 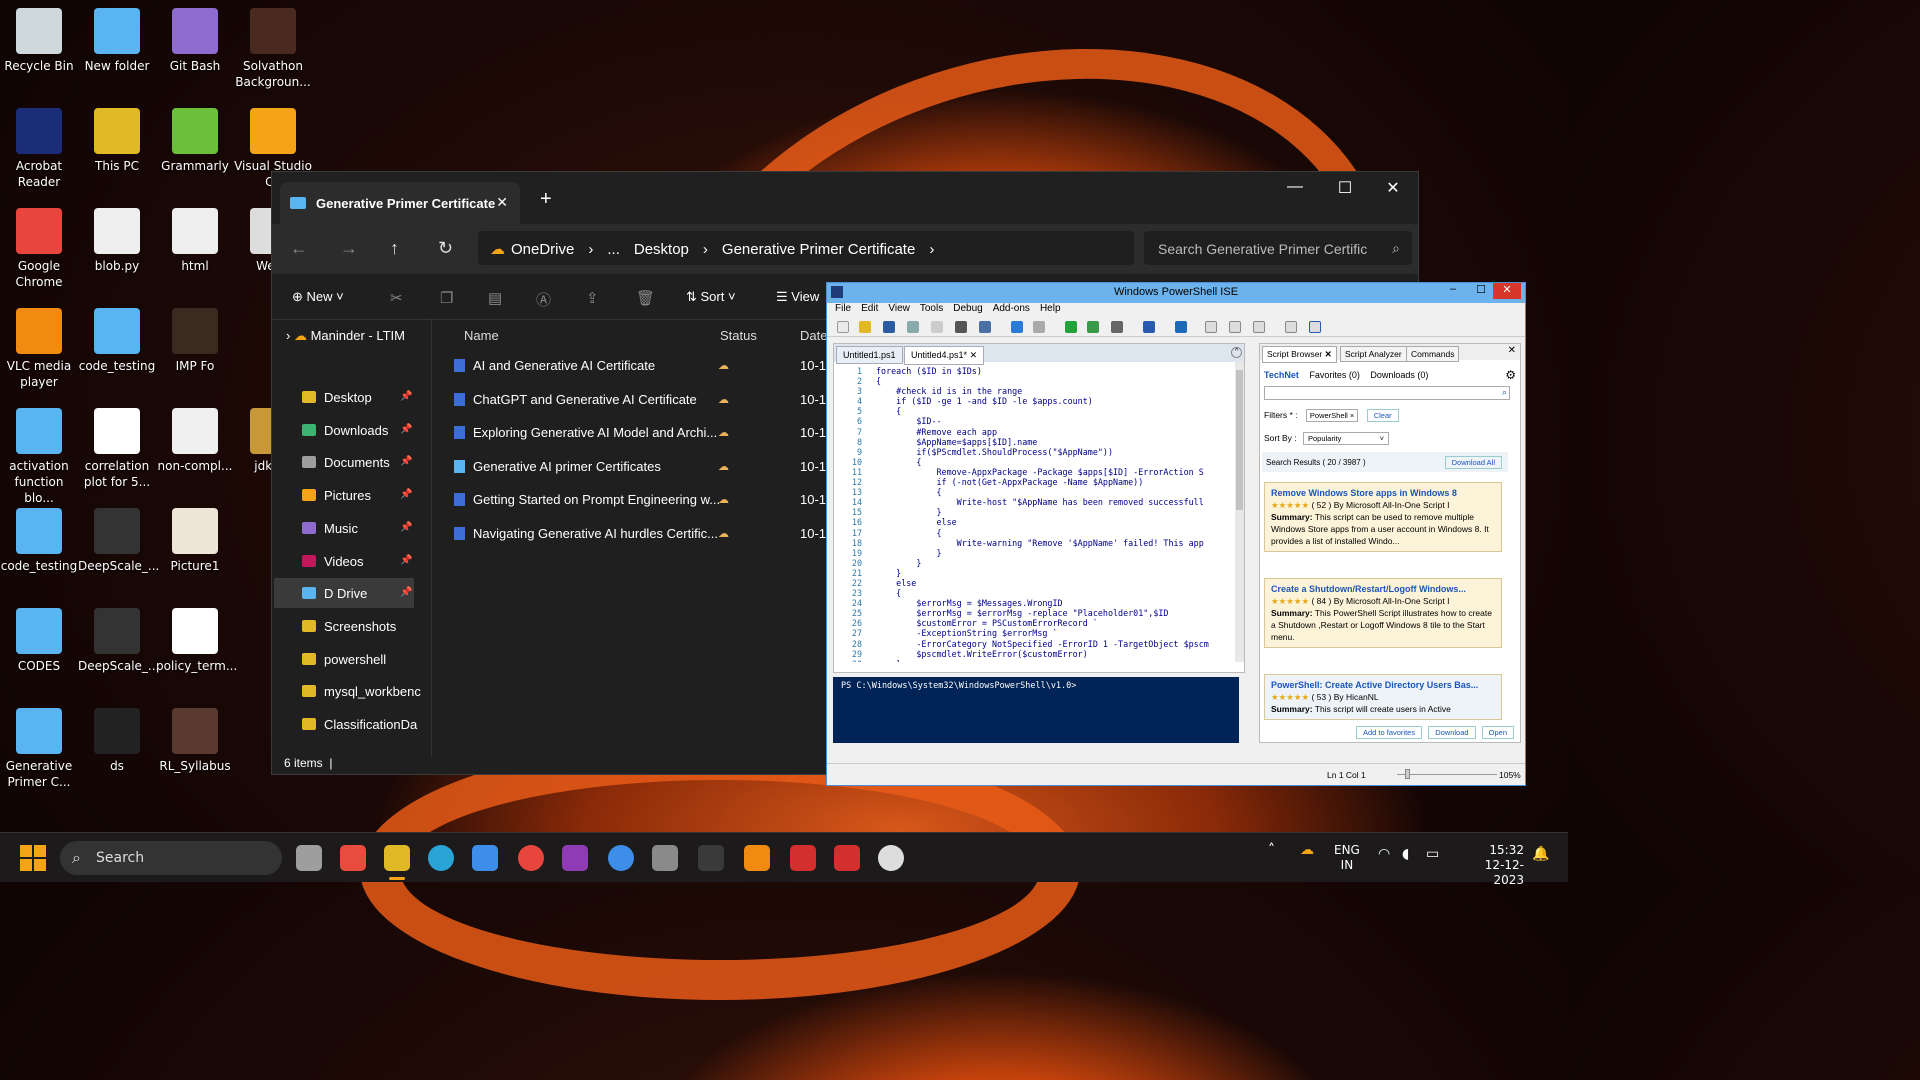 I want to click on desktop-icon: New folder, so click(x=117, y=41).